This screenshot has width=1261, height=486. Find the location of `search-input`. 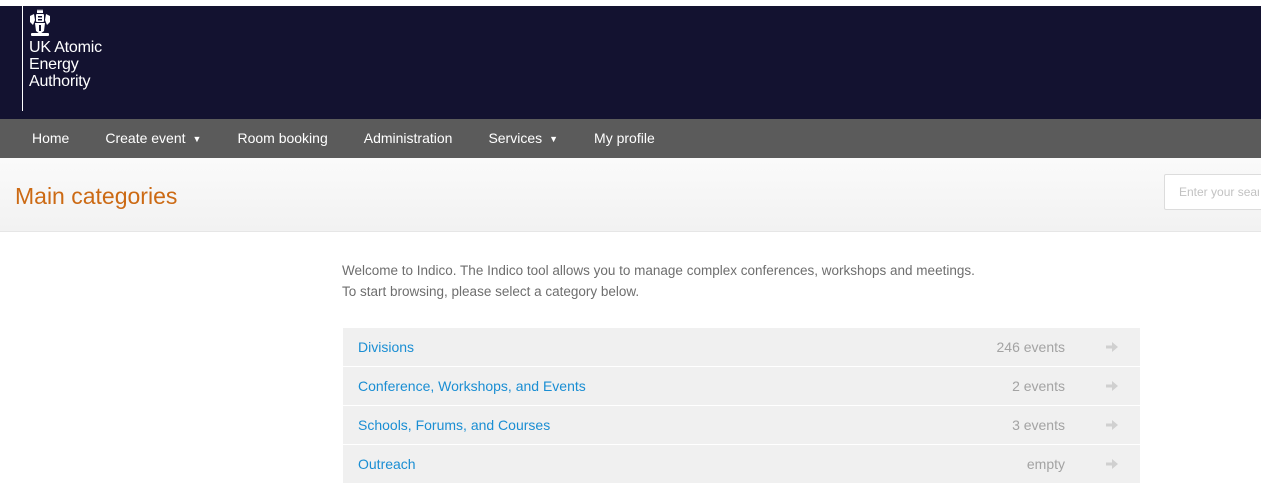

search-input is located at coordinates (1212, 192).